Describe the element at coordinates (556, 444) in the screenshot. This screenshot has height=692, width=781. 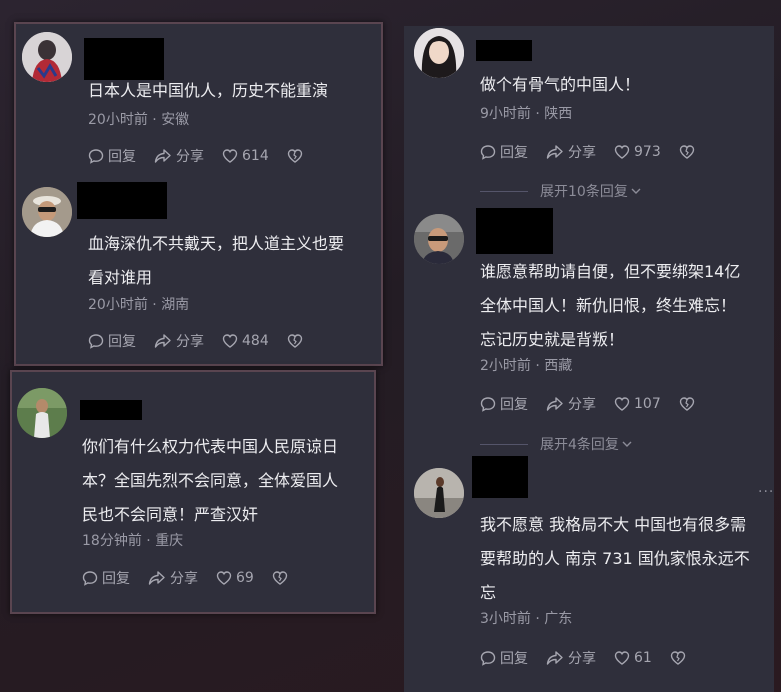
I see `expand-replies-button: 展开4条回复` at that location.